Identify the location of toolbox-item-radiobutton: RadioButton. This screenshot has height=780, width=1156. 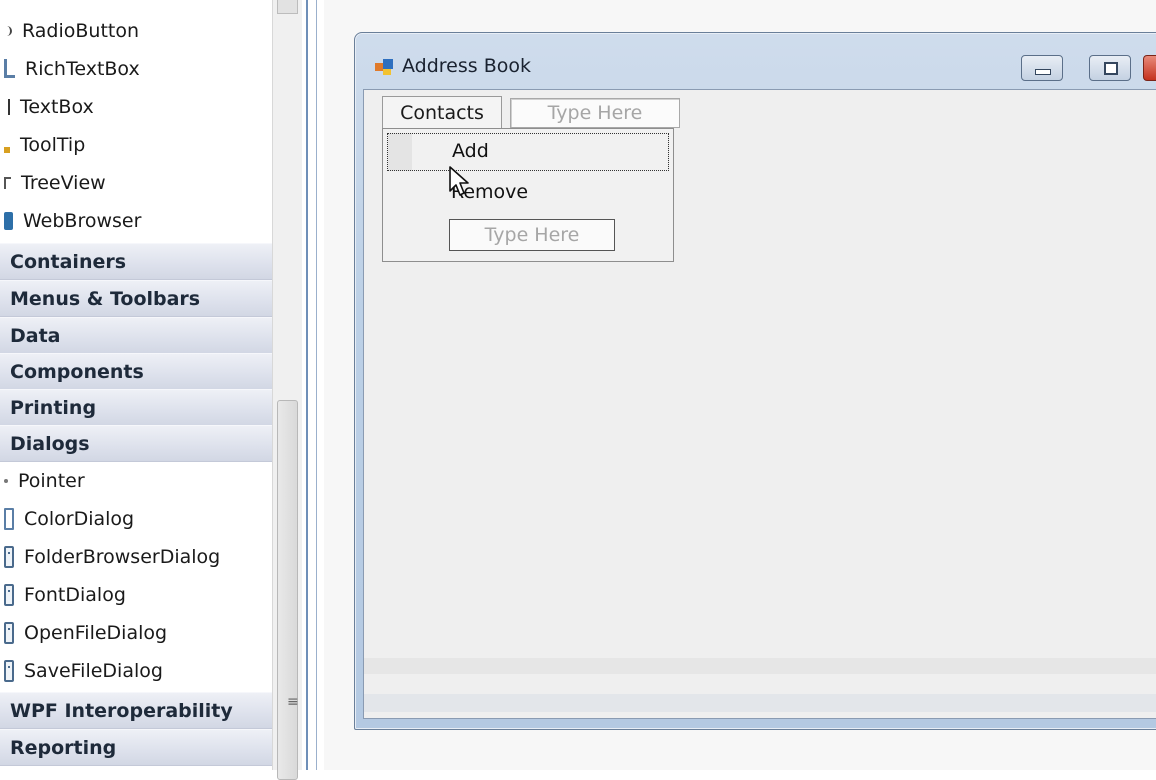
(136, 30).